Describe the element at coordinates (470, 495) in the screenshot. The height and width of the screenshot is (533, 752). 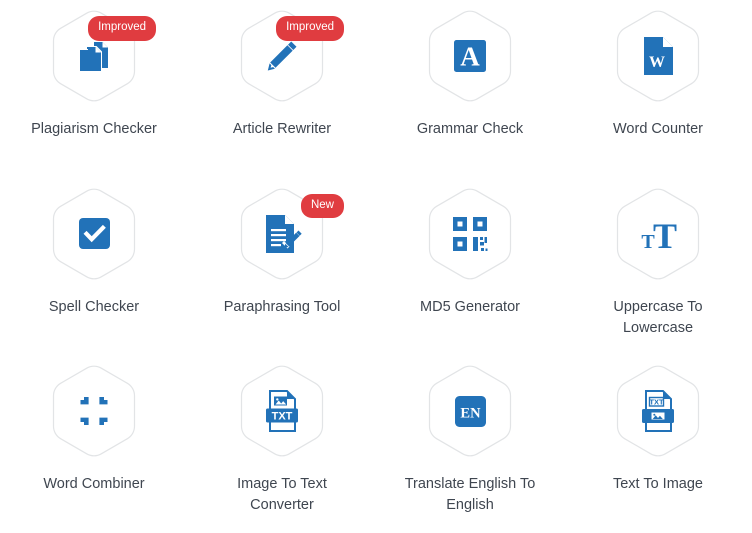
I see `tool-label: Translate English To English` at that location.